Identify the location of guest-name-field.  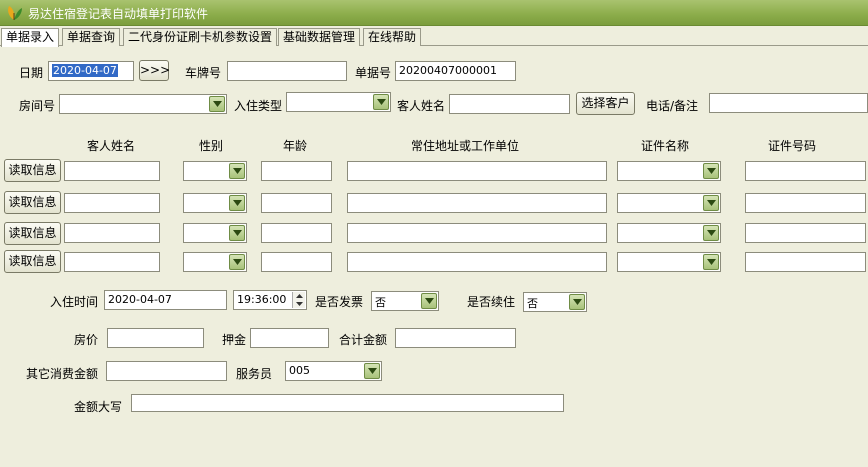
(509, 104).